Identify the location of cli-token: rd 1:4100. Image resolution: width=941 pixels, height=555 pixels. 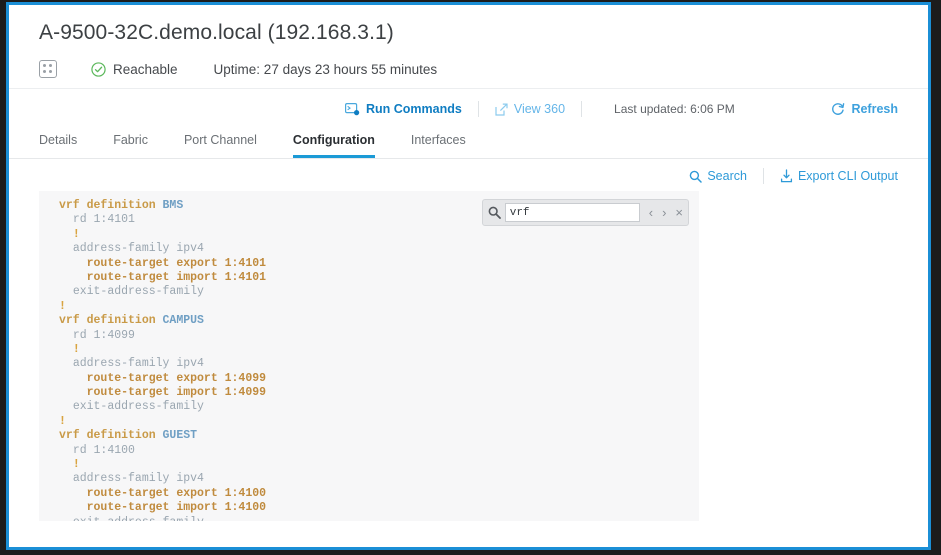
(103, 450).